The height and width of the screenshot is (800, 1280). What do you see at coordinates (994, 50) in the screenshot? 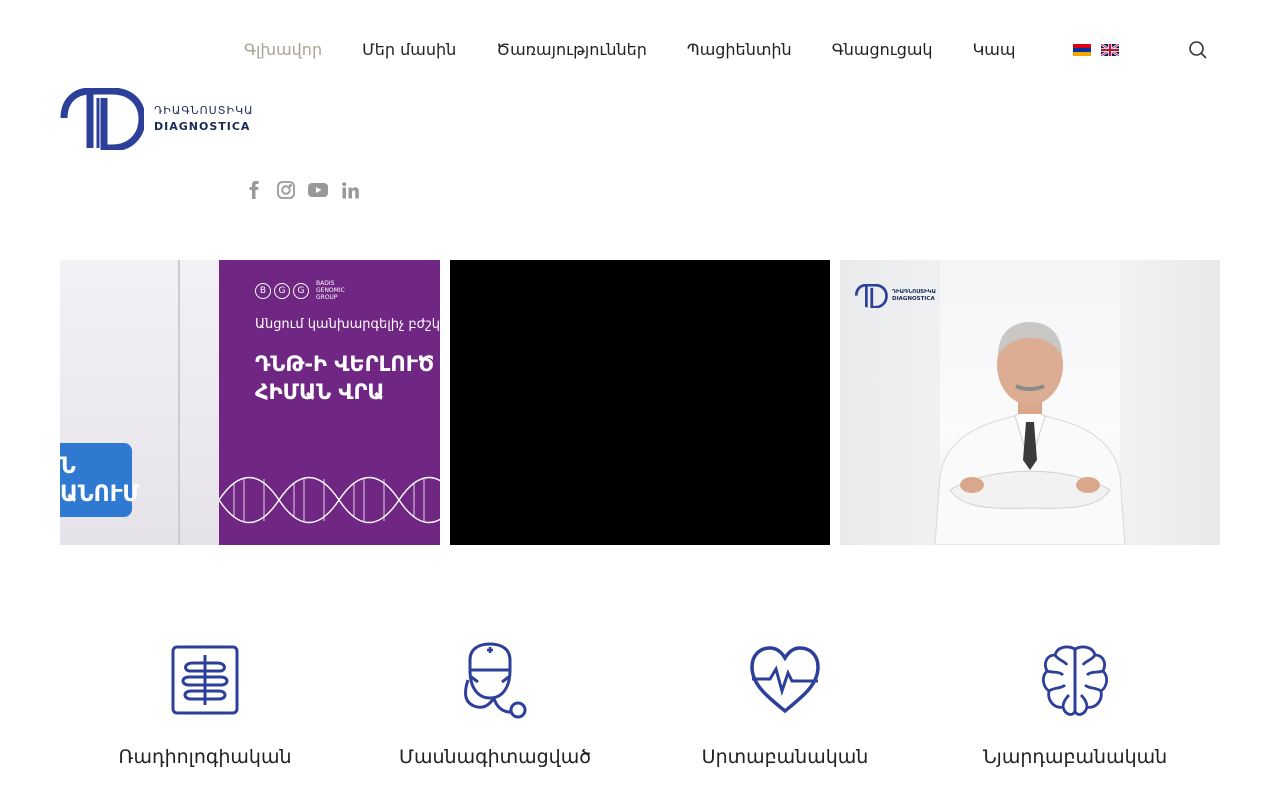
I see `nav-item-contact: Կապ` at bounding box center [994, 50].